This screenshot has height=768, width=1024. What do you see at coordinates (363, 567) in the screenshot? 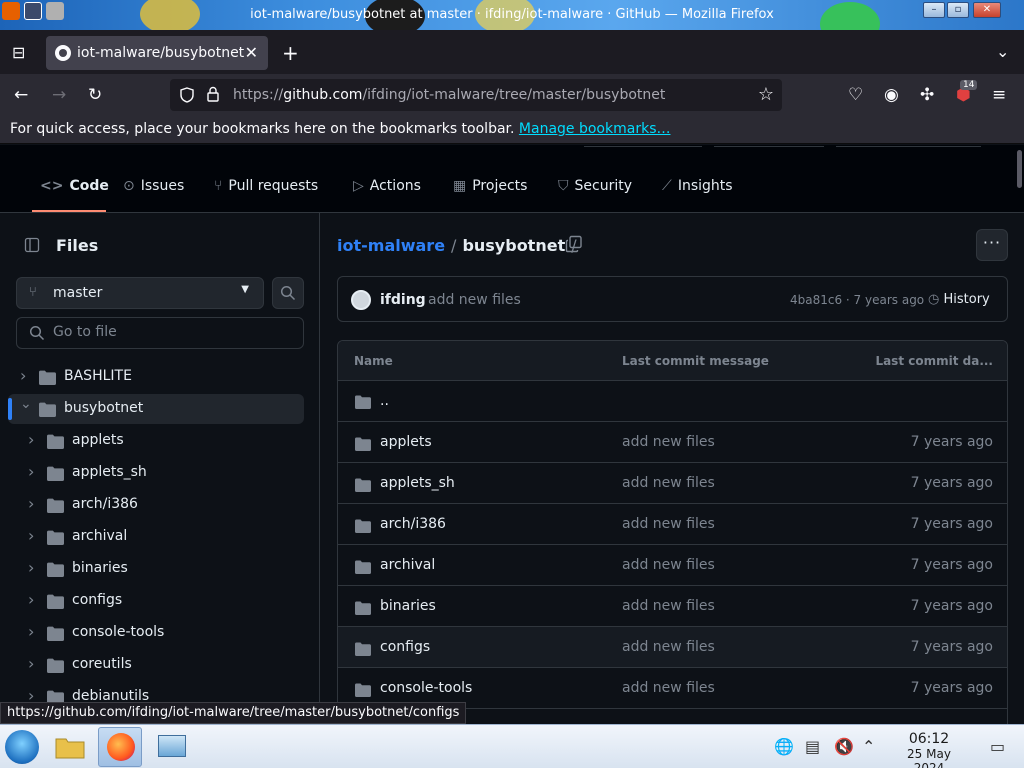
I see `folder-icon` at bounding box center [363, 567].